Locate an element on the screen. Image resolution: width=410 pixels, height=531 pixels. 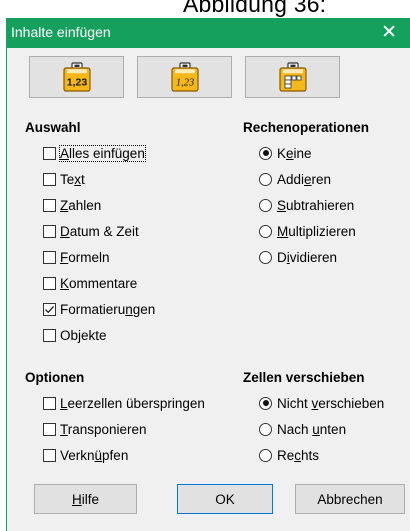
auswahl-text-checkbox: Text is located at coordinates (64, 179).